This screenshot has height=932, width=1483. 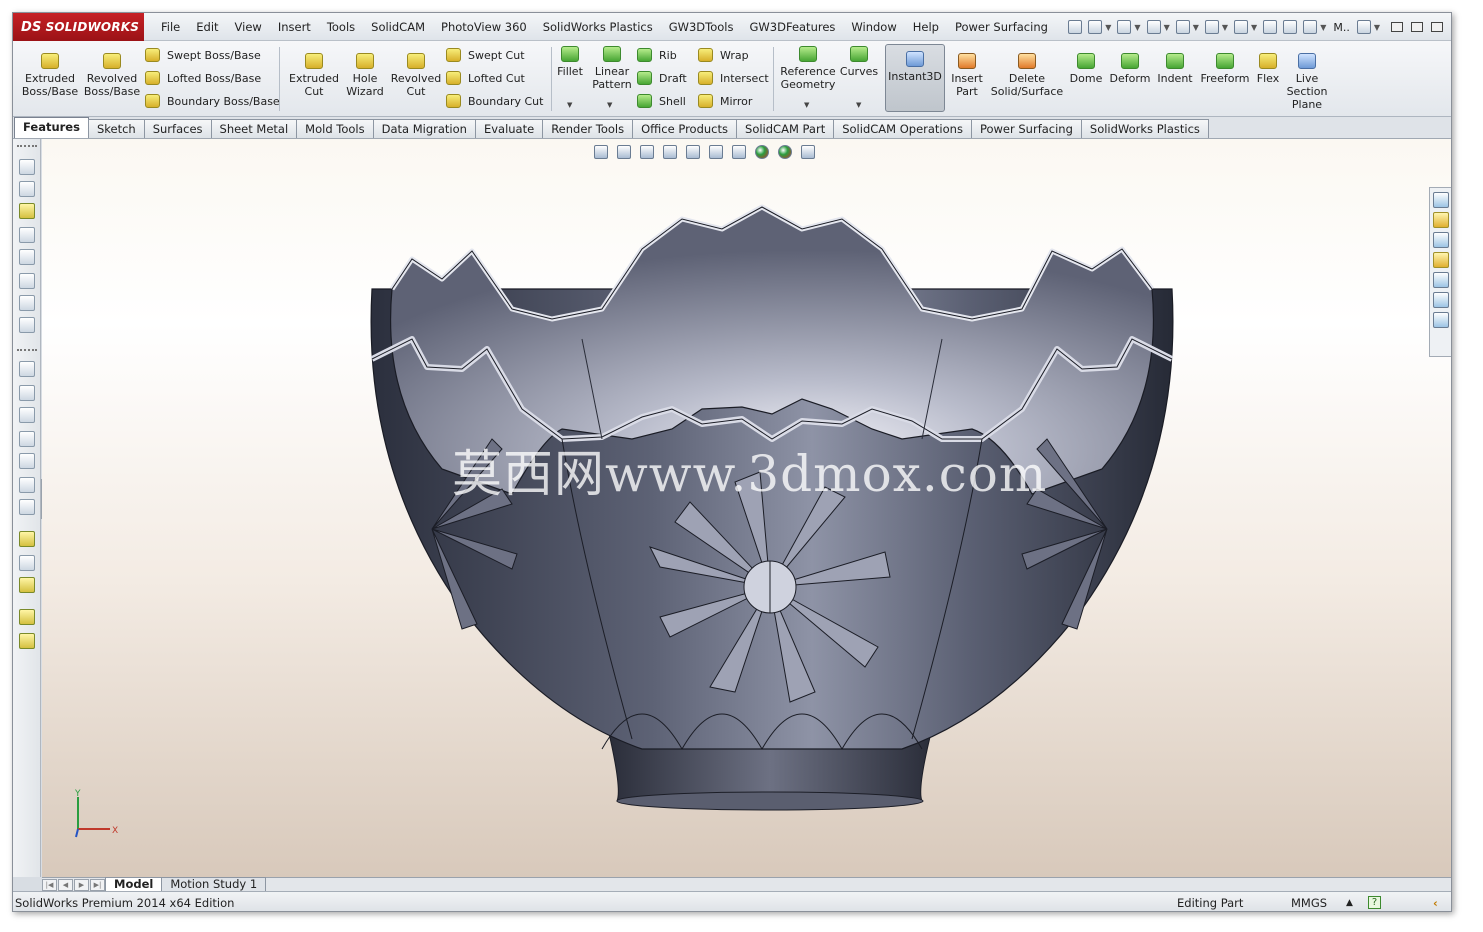 I want to click on reference-geometry-button: Reference Geometry, so click(x=808, y=68).